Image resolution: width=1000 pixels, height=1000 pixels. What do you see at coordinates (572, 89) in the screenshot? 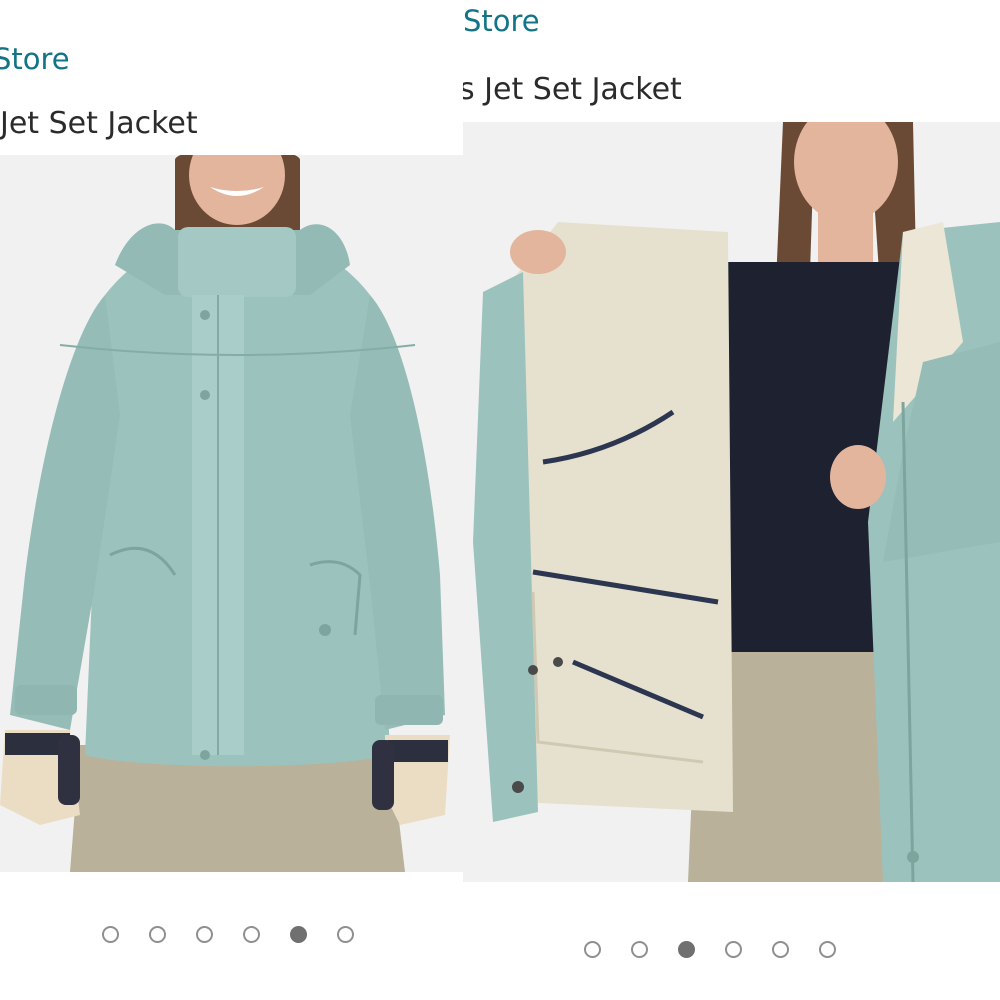
I see `product-title: s Jet Set Jacket` at bounding box center [572, 89].